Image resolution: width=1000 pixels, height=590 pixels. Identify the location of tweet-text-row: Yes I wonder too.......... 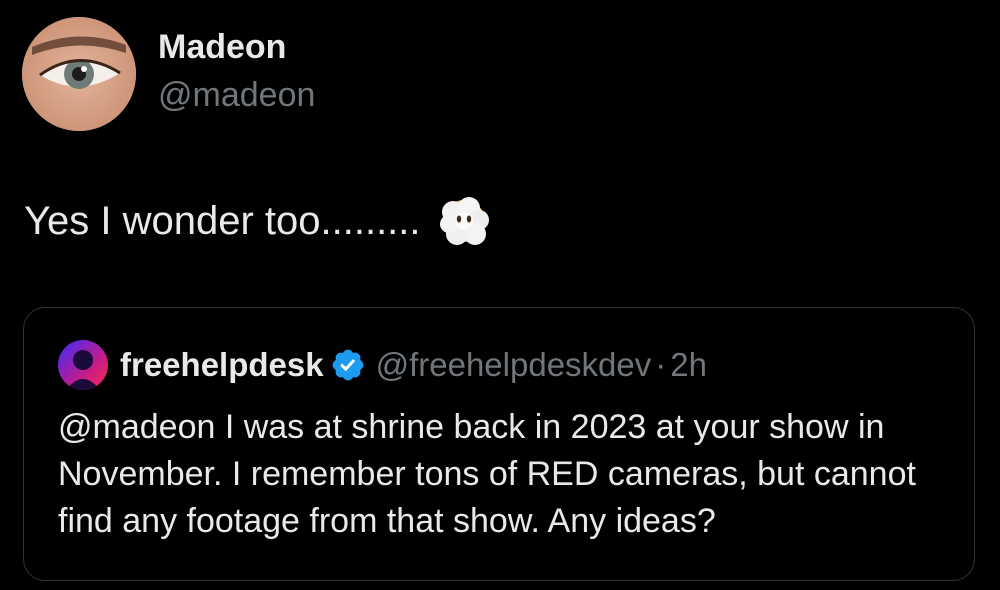
(256, 221).